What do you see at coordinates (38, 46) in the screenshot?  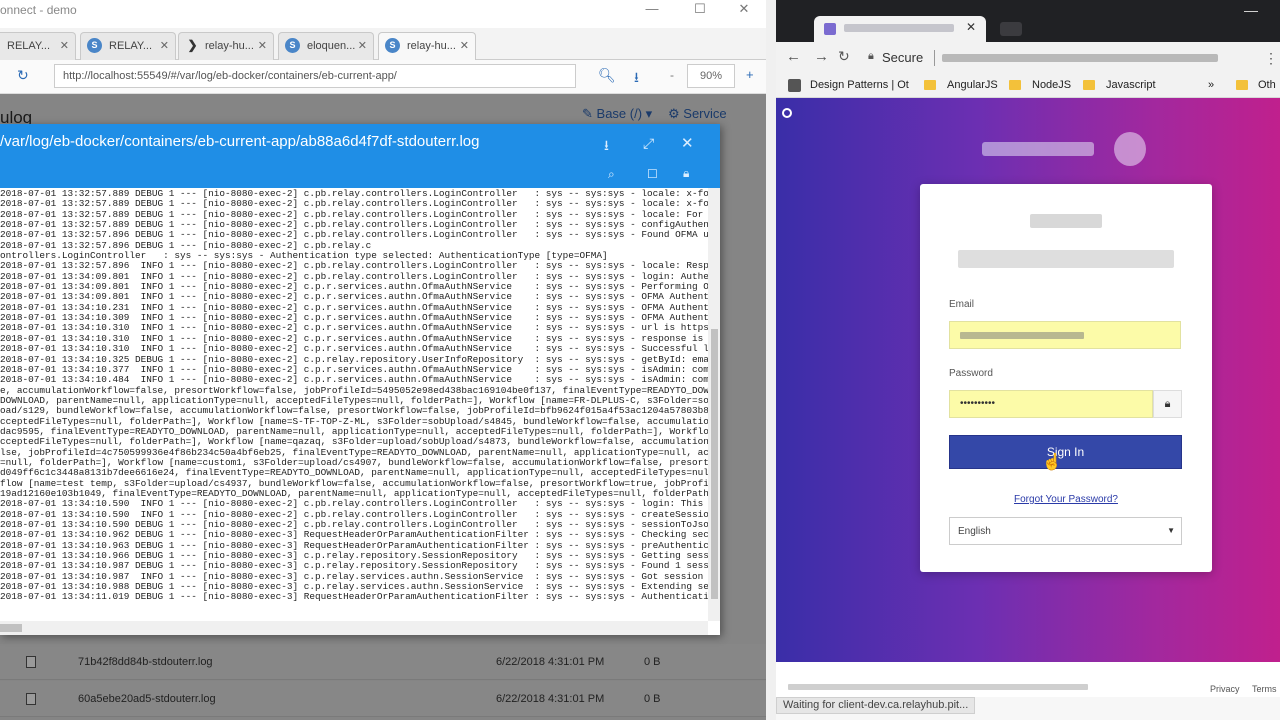 I see `tab-relay-1: RELAY... ✕` at bounding box center [38, 46].